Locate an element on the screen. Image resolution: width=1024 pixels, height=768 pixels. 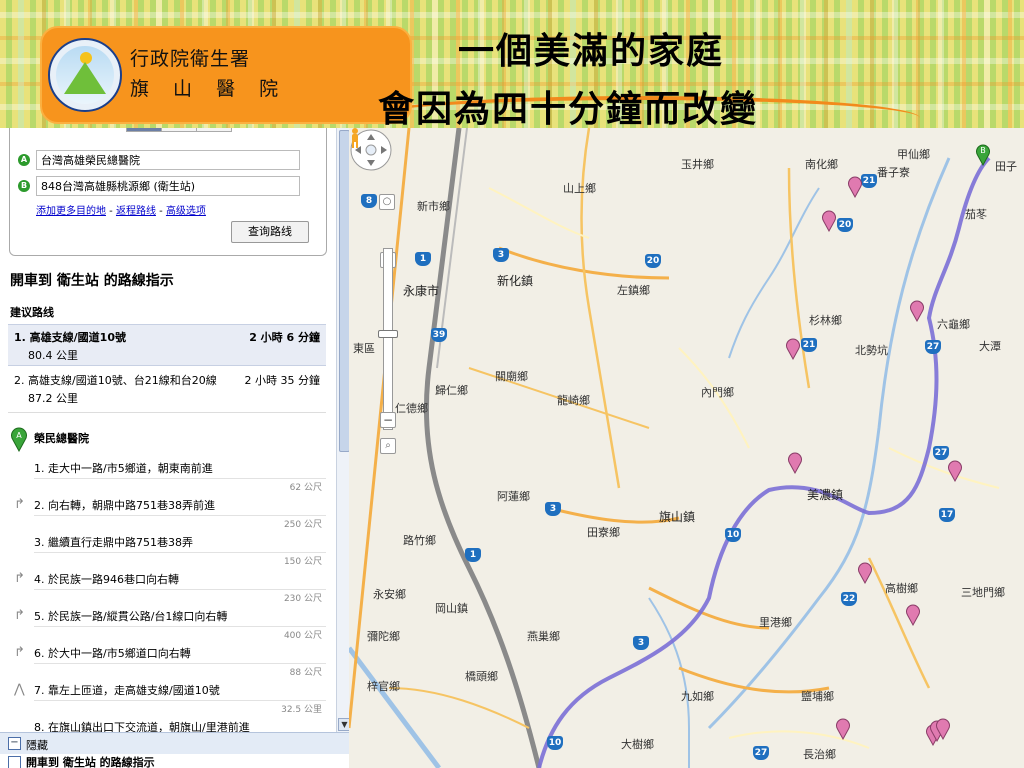
panel-scrollbar: ▼ is located at coordinates (343, 430).